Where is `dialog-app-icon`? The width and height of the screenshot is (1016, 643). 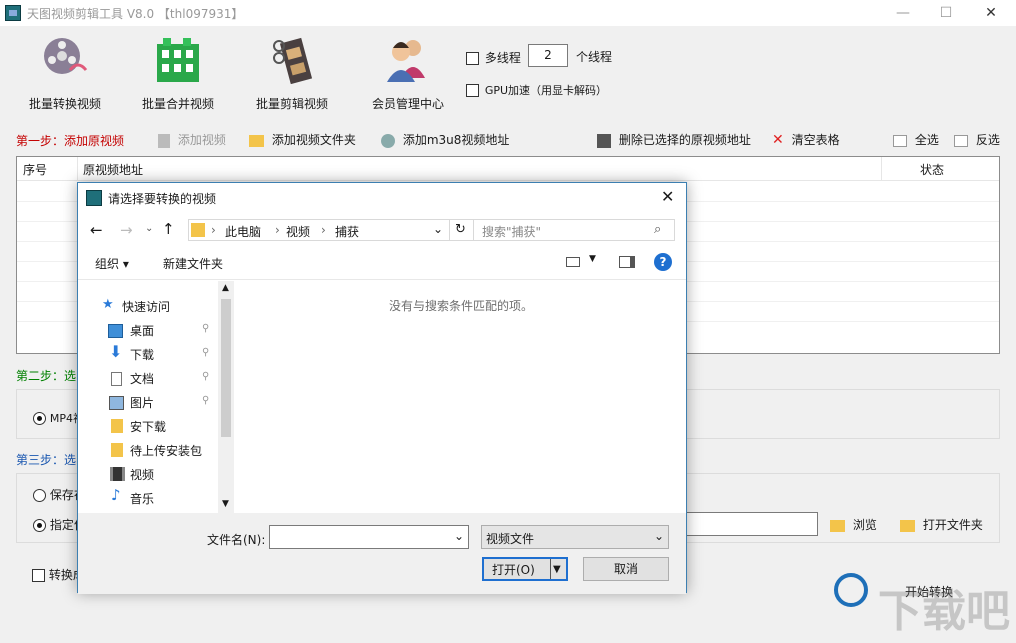 dialog-app-icon is located at coordinates (94, 198).